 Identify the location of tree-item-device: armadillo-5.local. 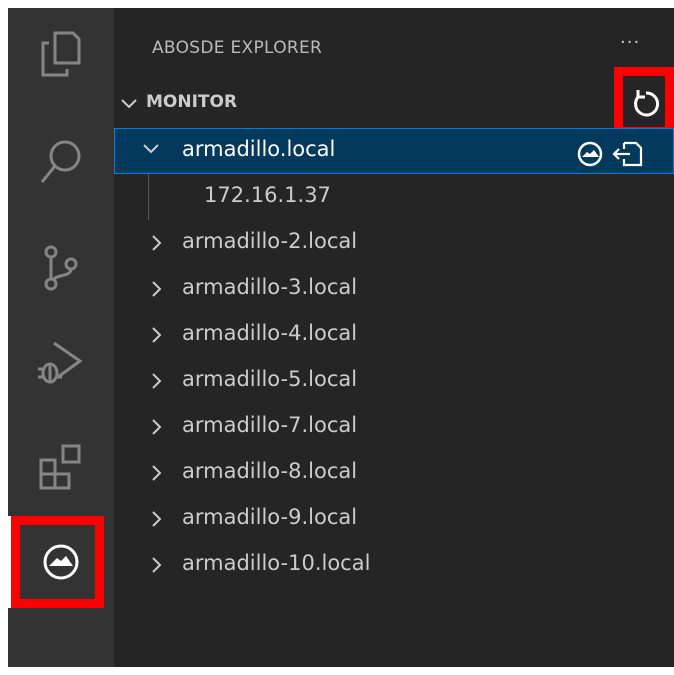
(394, 381).